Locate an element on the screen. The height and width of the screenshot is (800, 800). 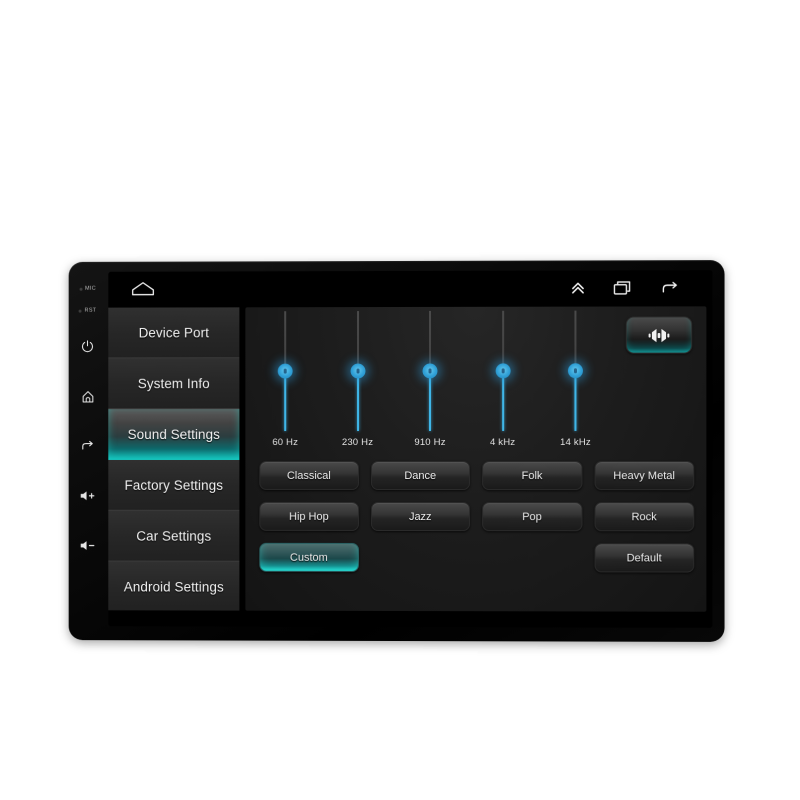
balance-speakers-icon is located at coordinates (659, 335).